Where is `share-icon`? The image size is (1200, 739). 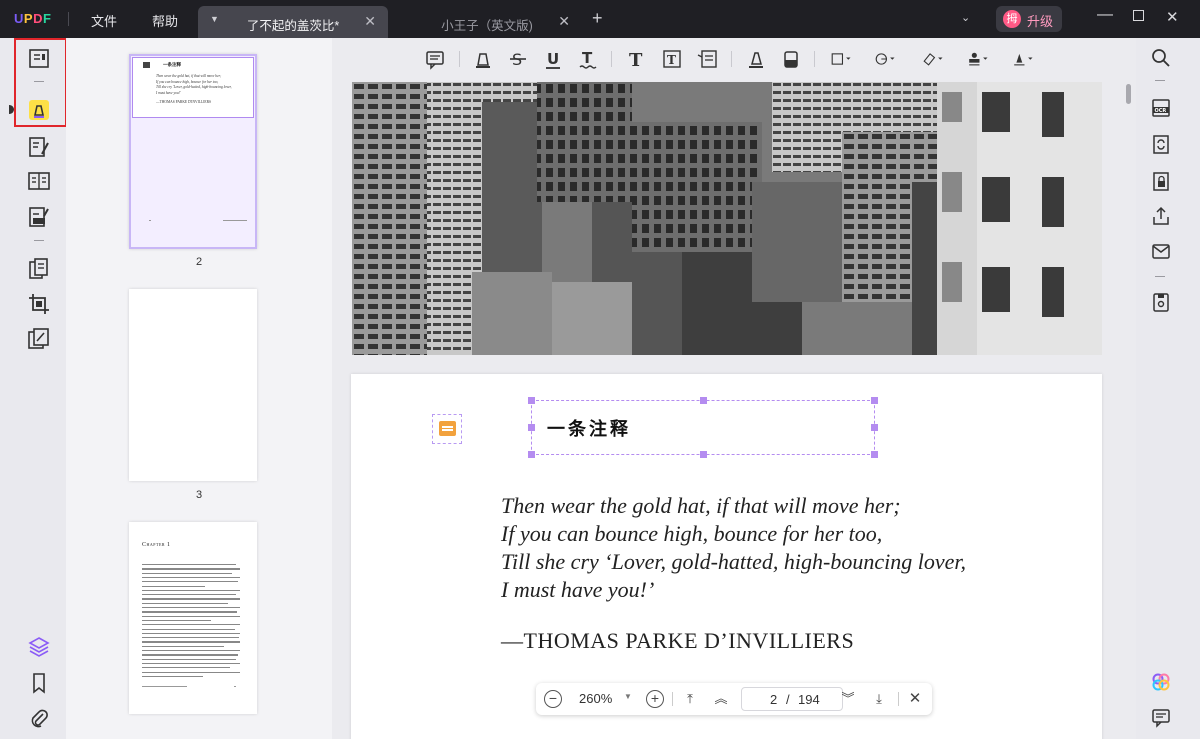
share-icon is located at coordinates (1161, 216).